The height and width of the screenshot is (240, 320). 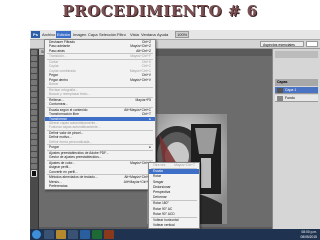 What do you see at coordinates (34, 64) in the screenshot?
I see `lasso-tool-icon` at bounding box center [34, 64].